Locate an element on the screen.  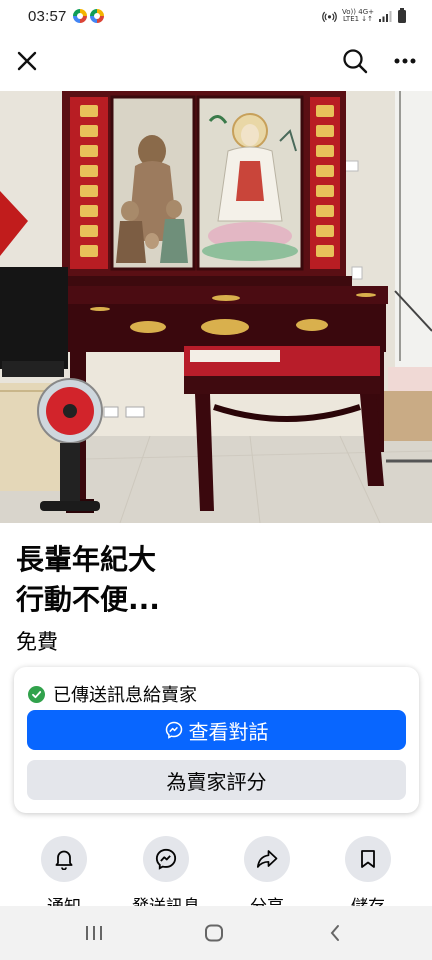
message-sent-card: 已傳送訊息給賣家 查看對話 為賣家評分 is located at coordinates (216, 740).